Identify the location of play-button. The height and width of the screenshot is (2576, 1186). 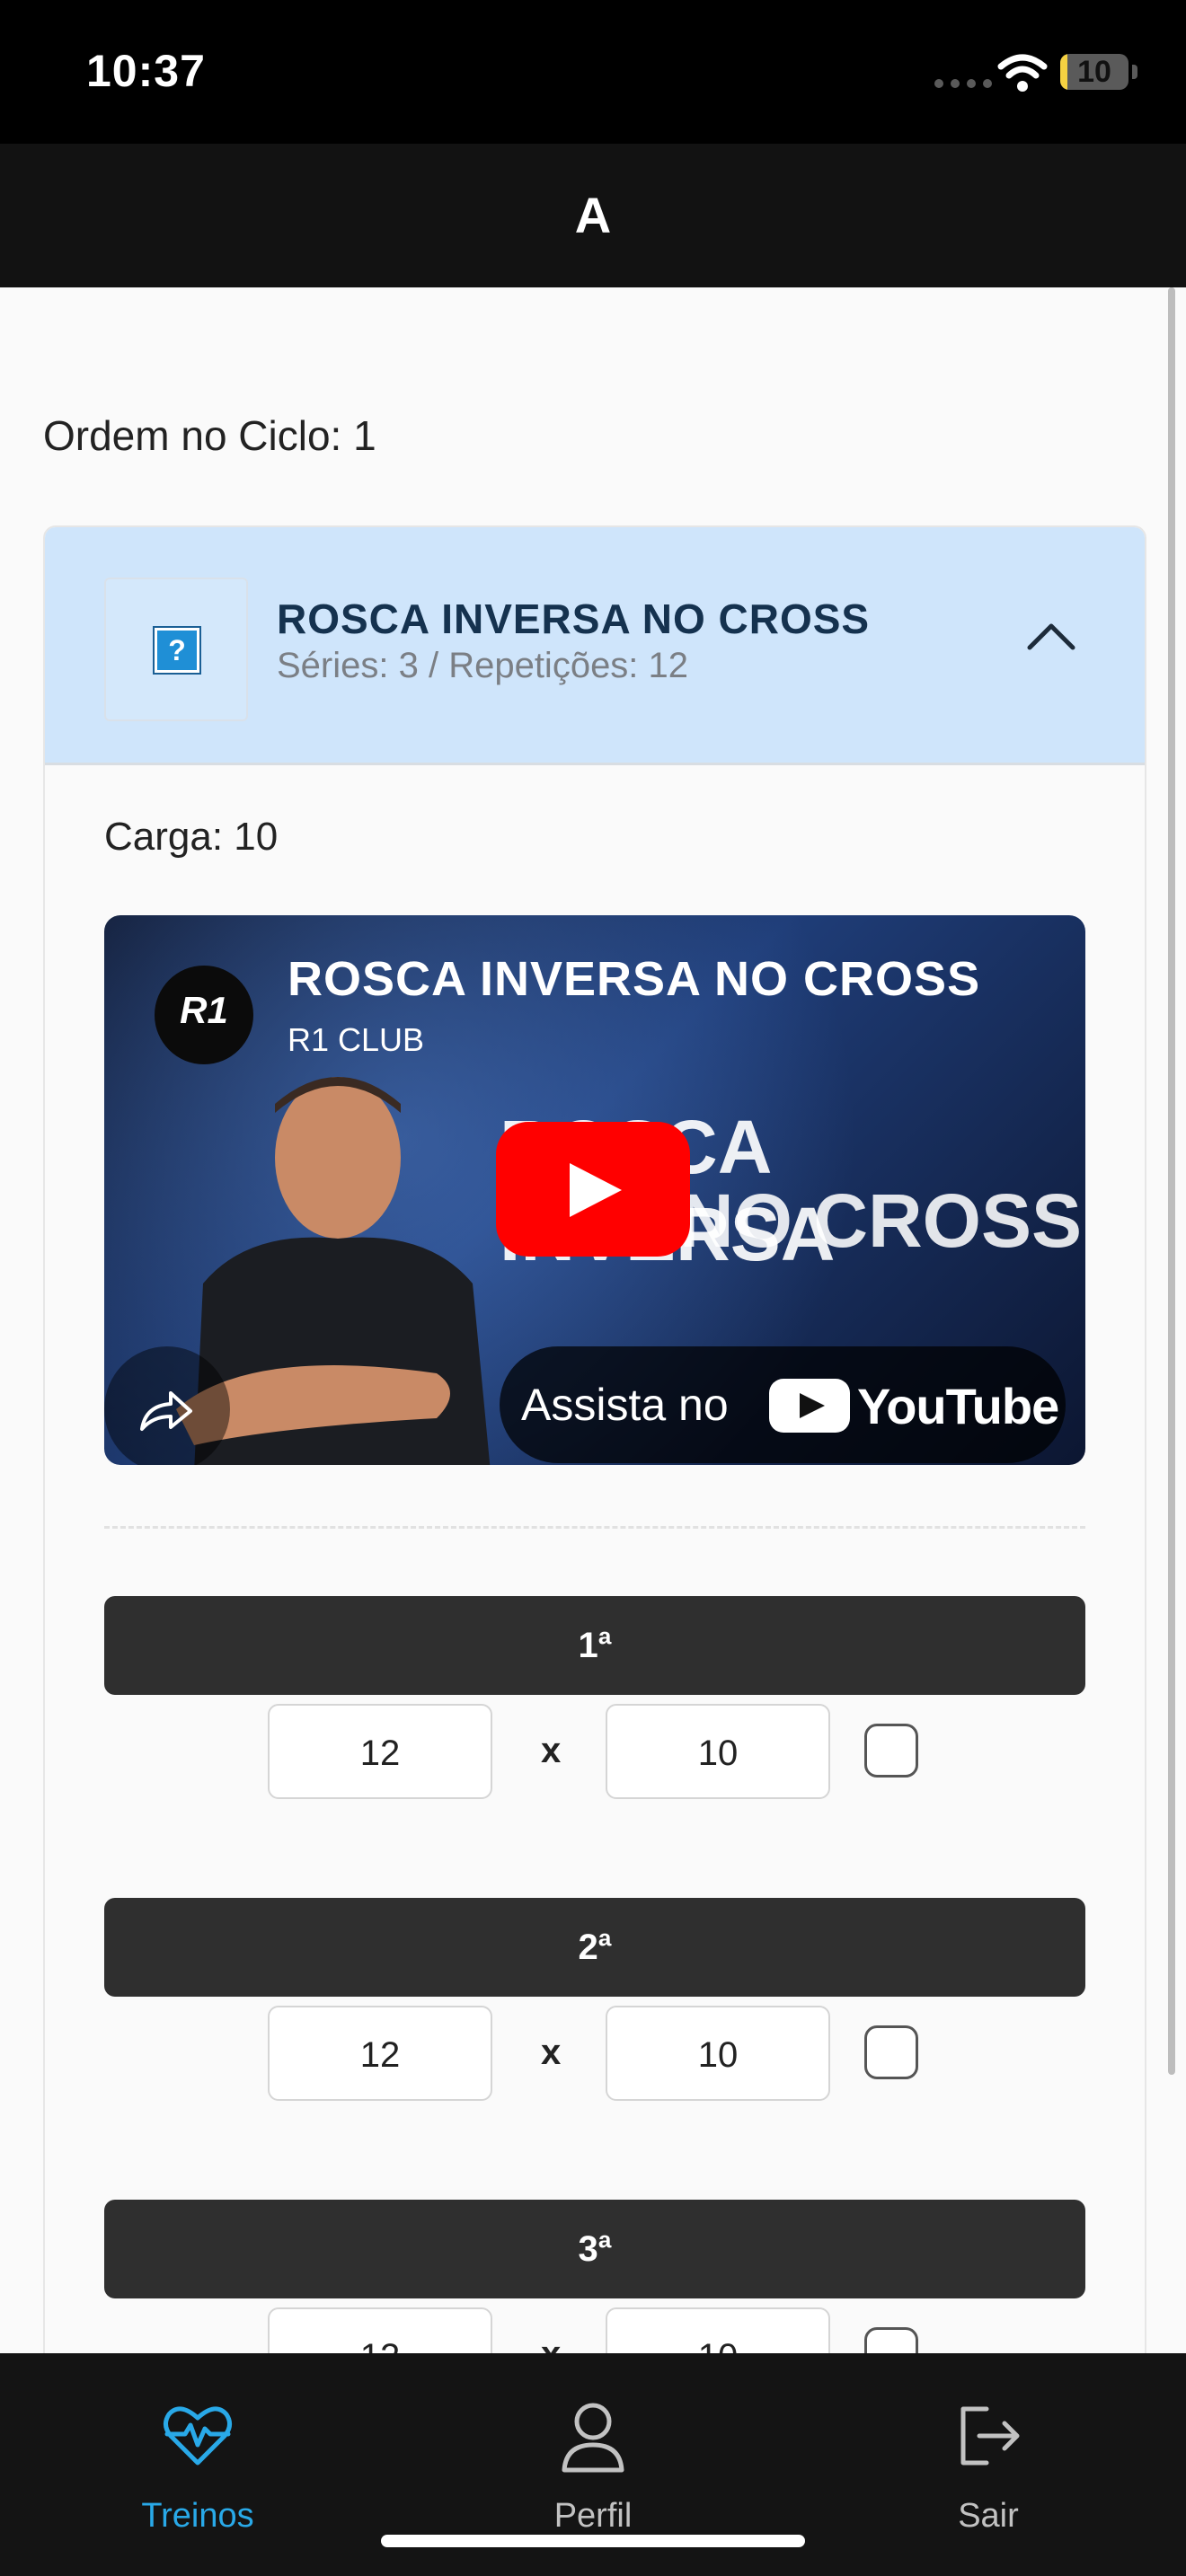
(593, 1189).